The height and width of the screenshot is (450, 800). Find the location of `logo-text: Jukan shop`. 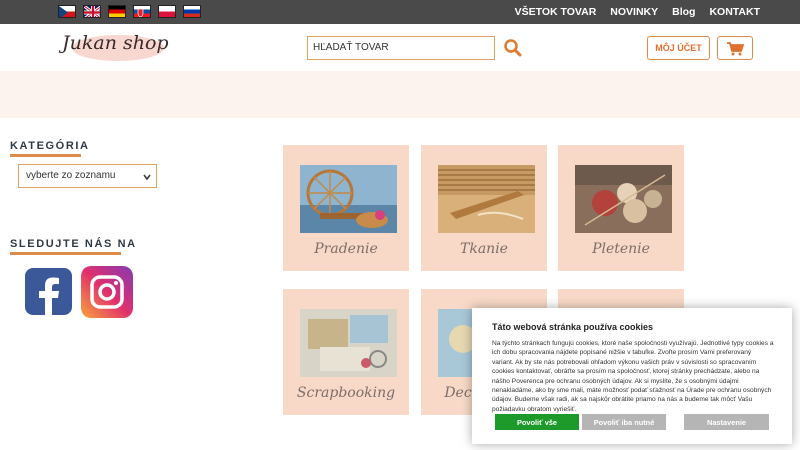

logo-text: Jukan shop is located at coordinates (115, 43).